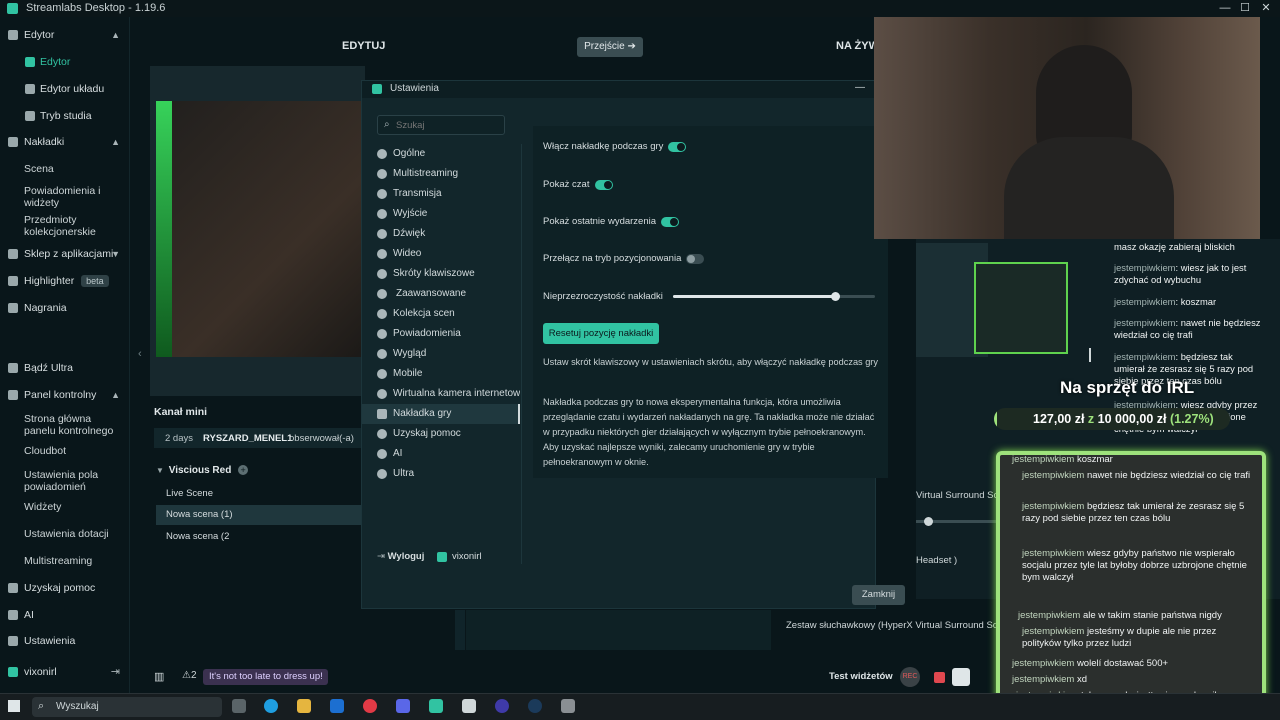 The height and width of the screenshot is (720, 1280). I want to click on sidebar-user: vixonirl ⇥, so click(65, 672).